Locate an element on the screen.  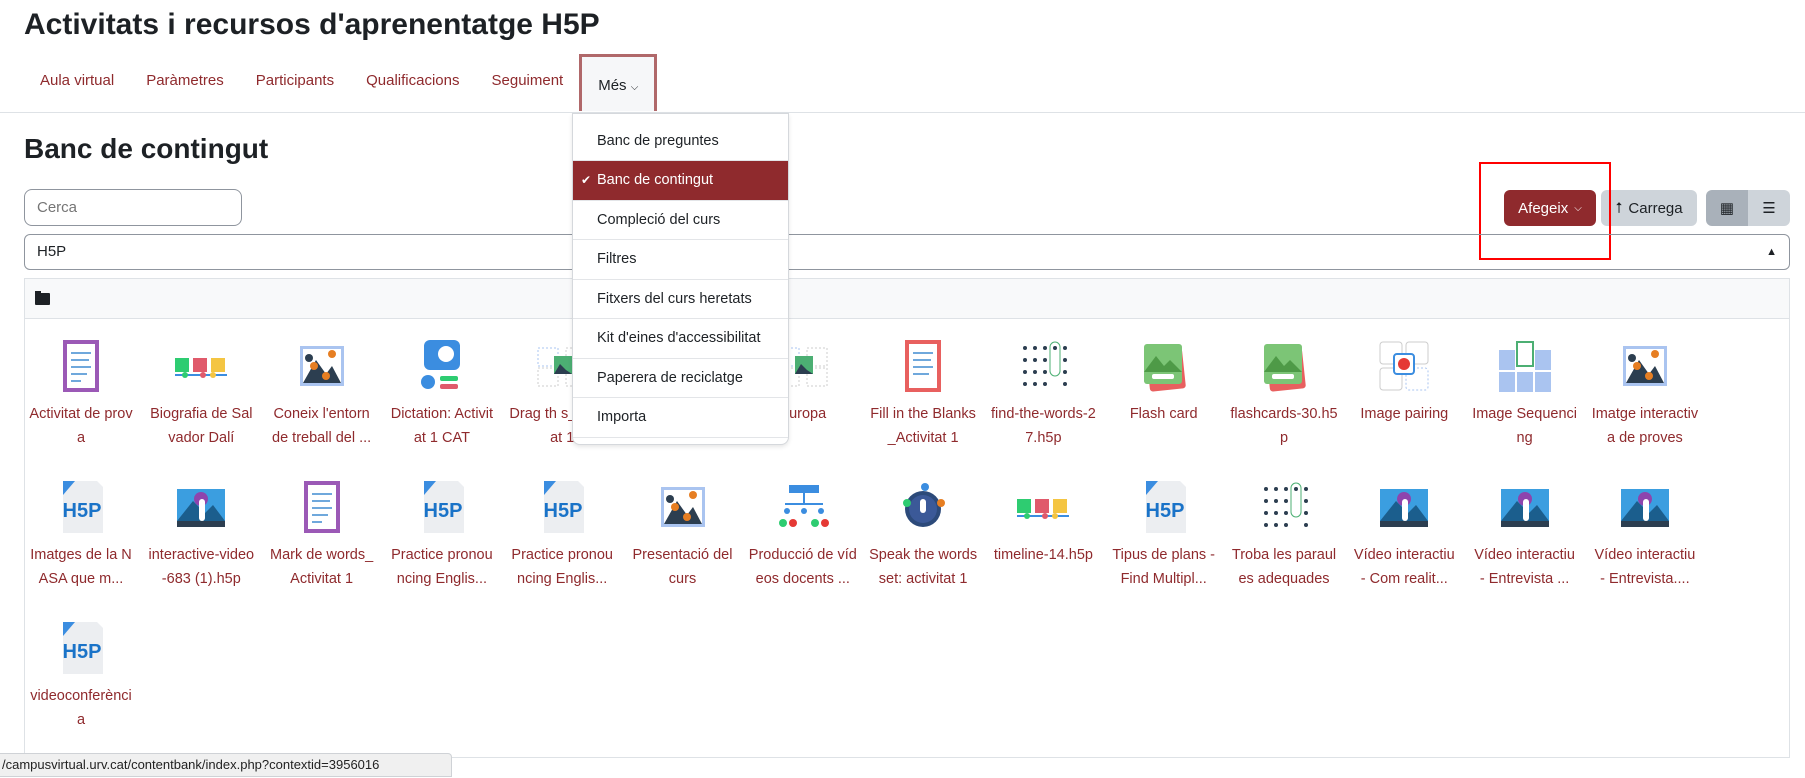
content-item: Activitat de prova is located at coordinates (81, 393).